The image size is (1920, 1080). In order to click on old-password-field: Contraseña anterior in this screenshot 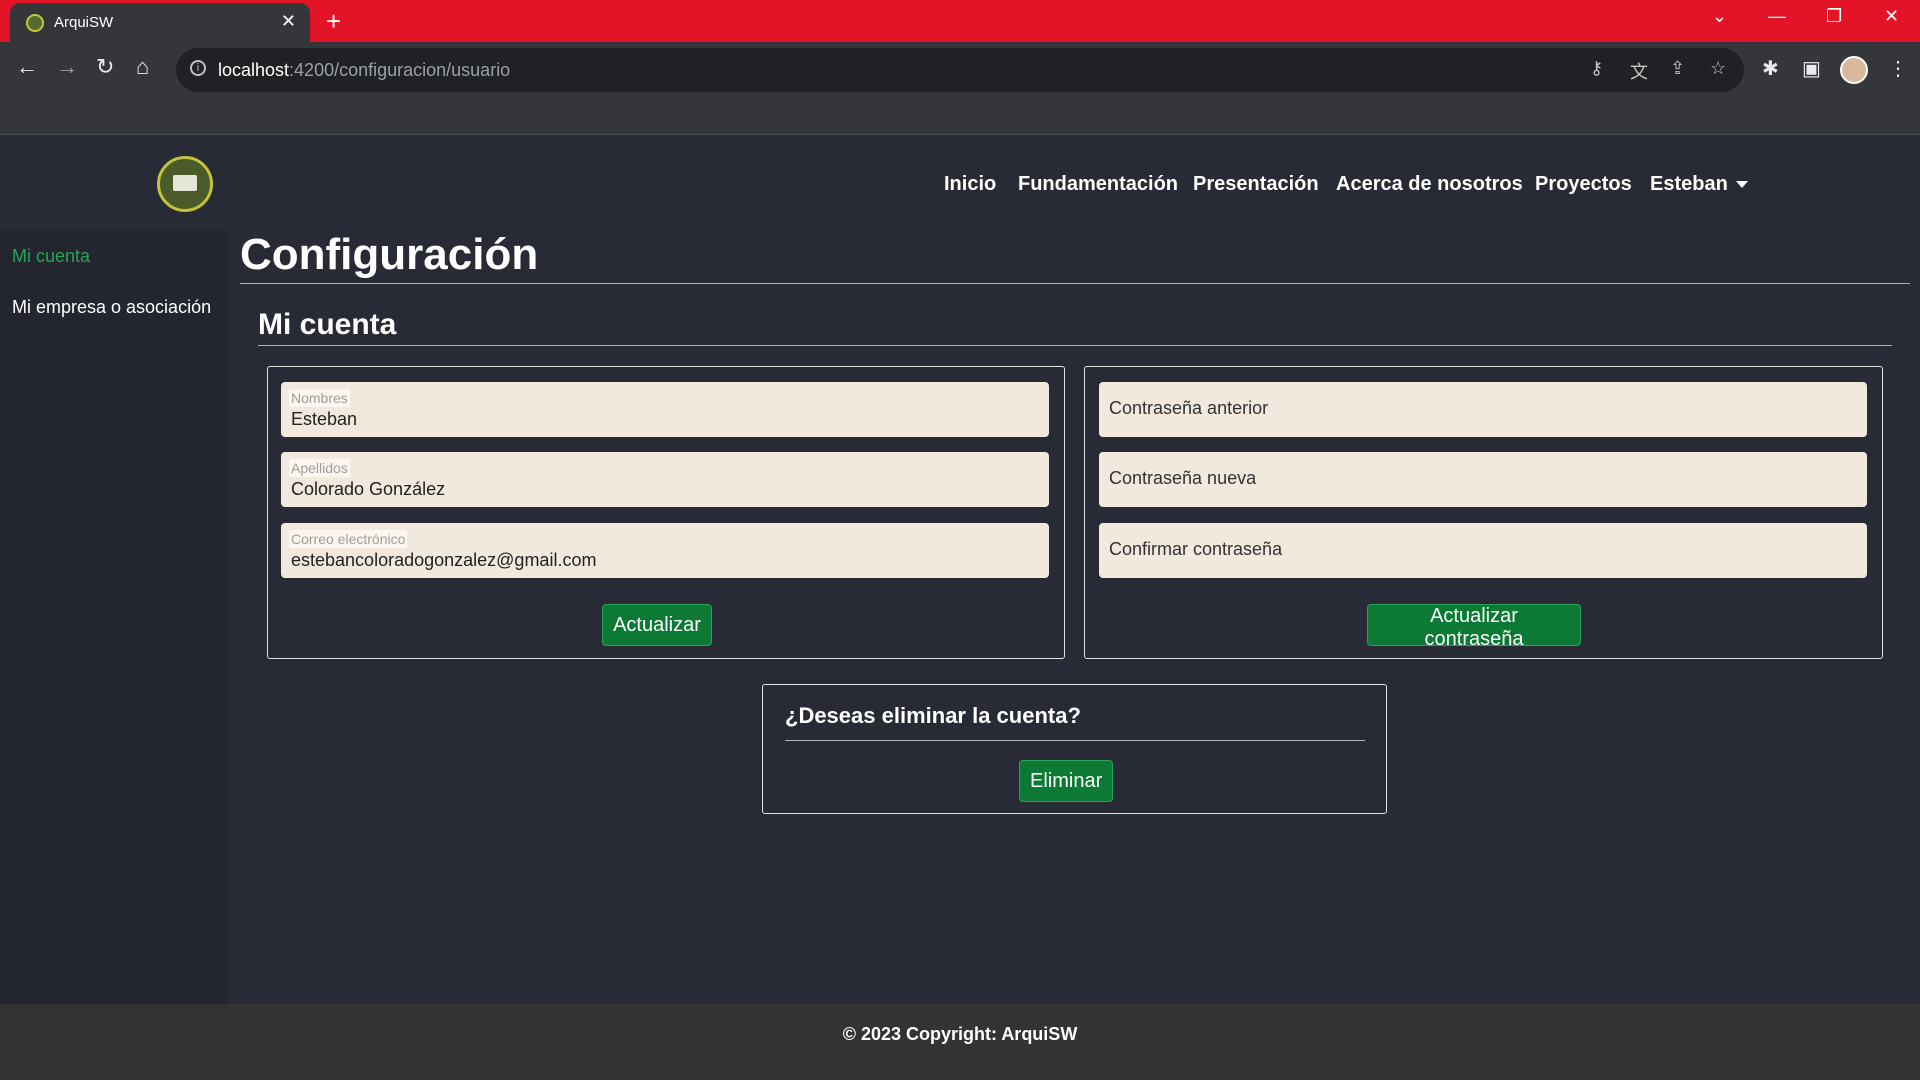, I will do `click(1483, 409)`.